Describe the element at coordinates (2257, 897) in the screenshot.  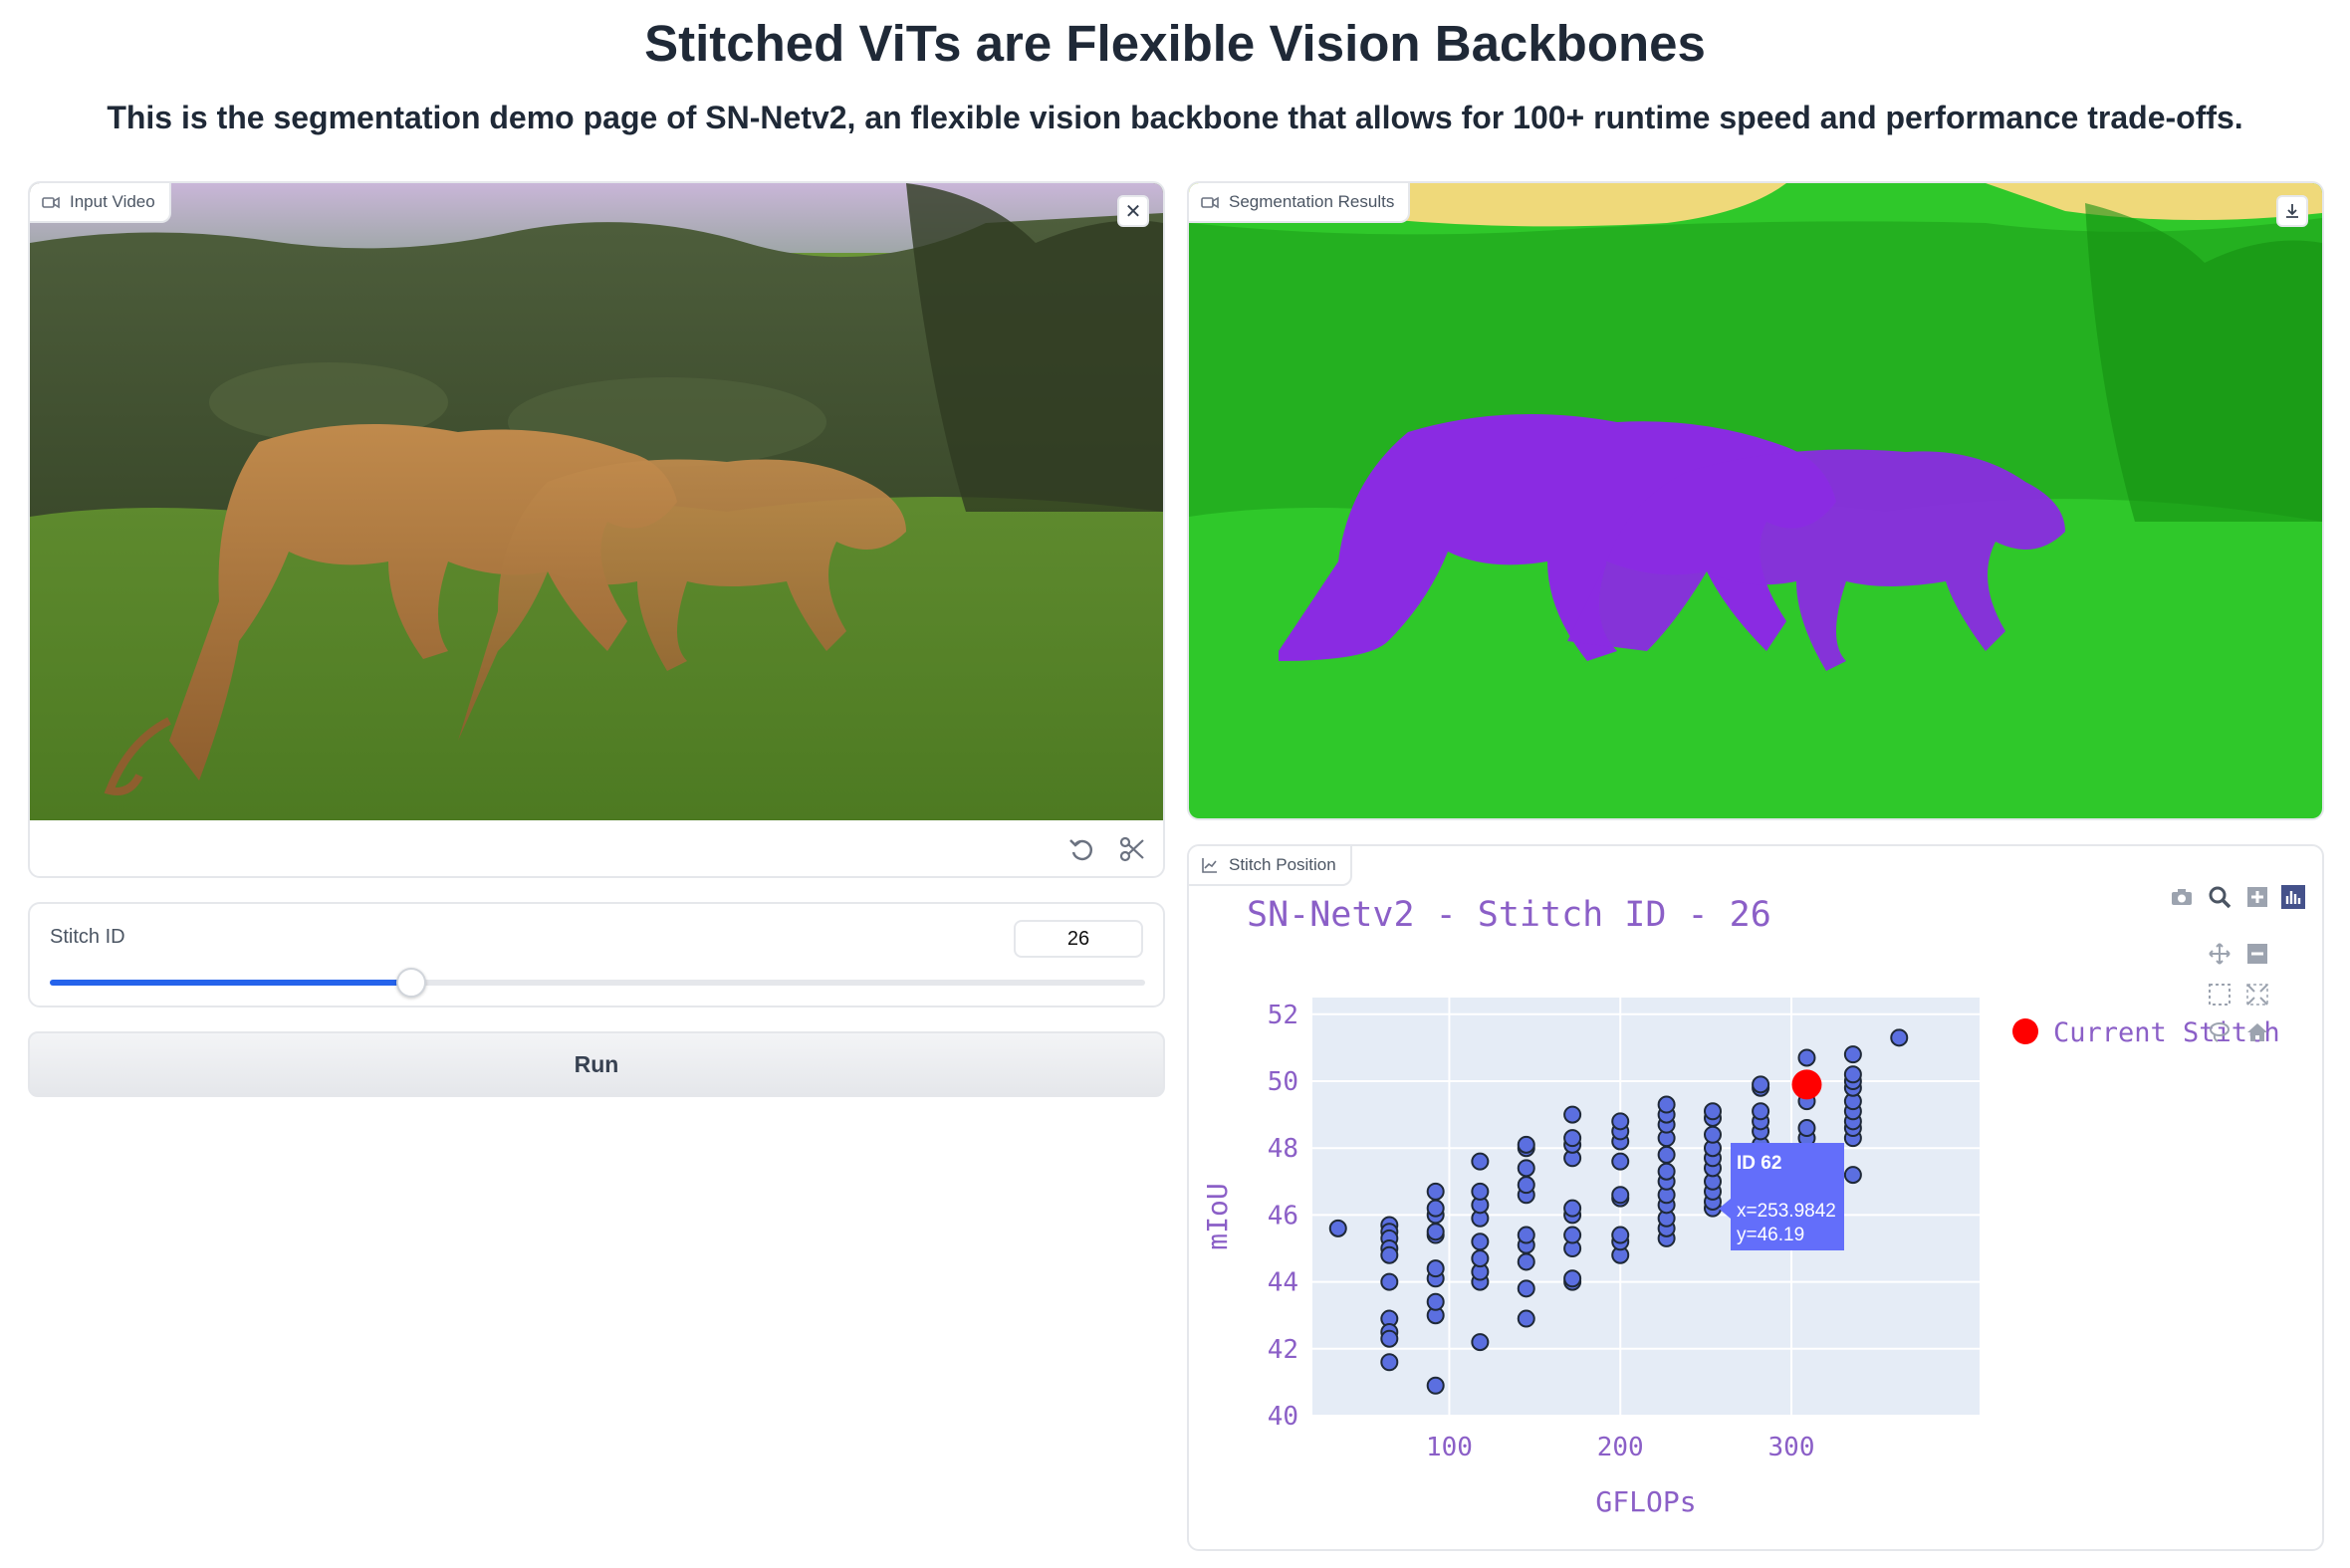
I see `zoom-in-icon` at that location.